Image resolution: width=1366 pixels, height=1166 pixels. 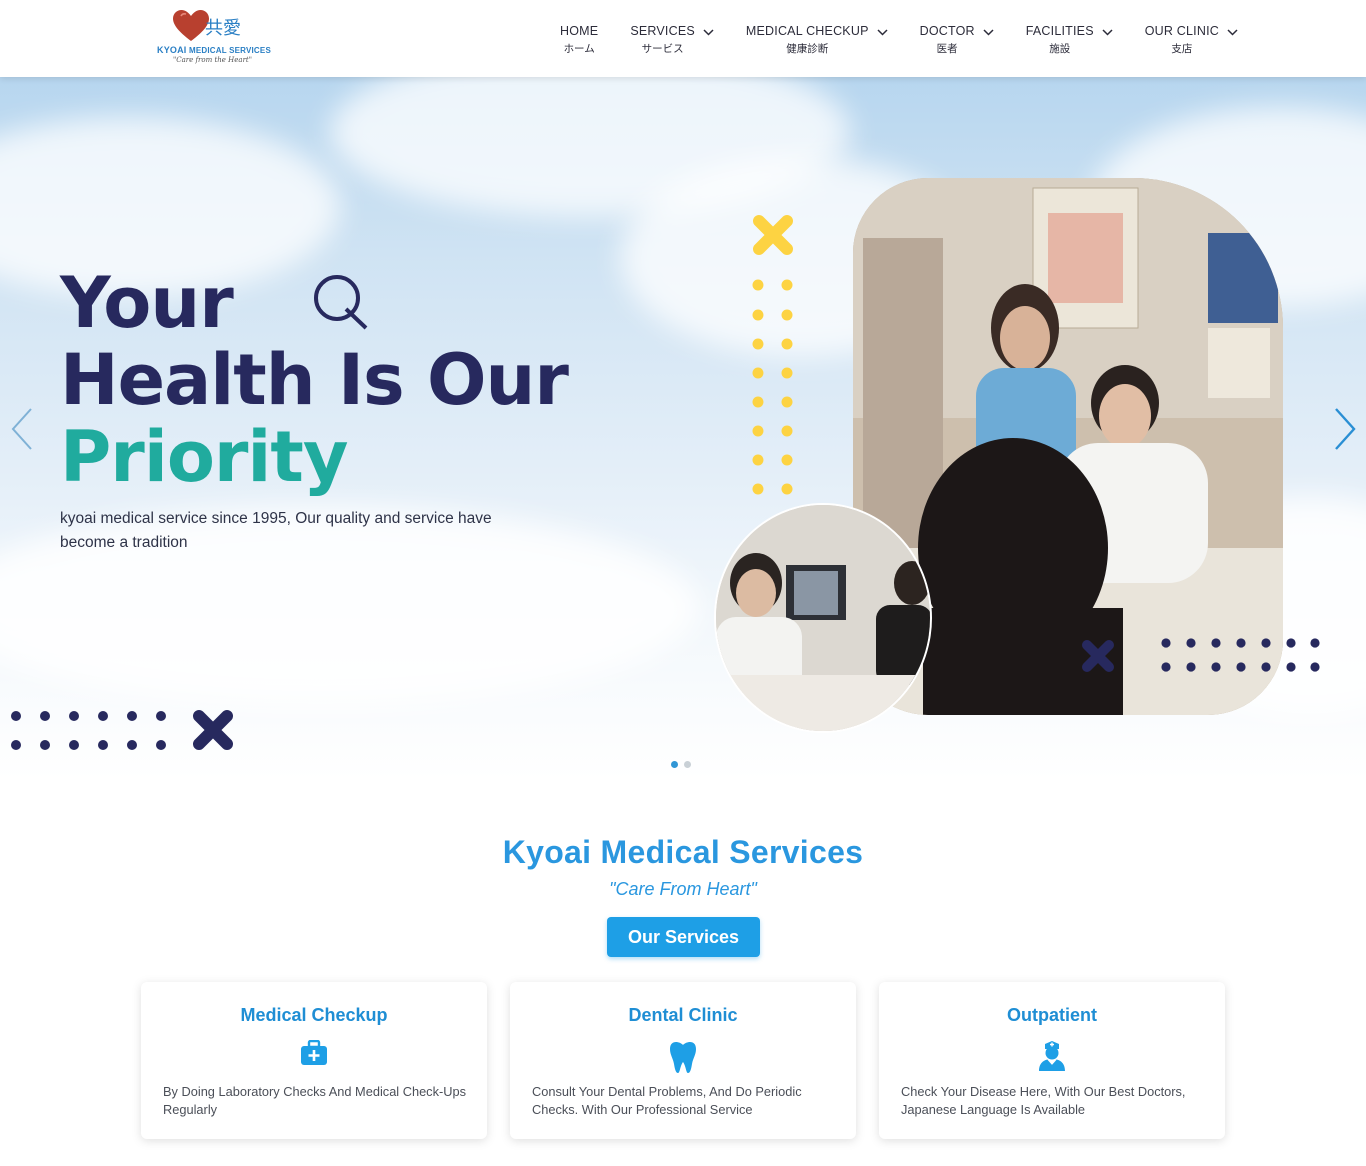 I want to click on tooth-icon, so click(x=683, y=1057).